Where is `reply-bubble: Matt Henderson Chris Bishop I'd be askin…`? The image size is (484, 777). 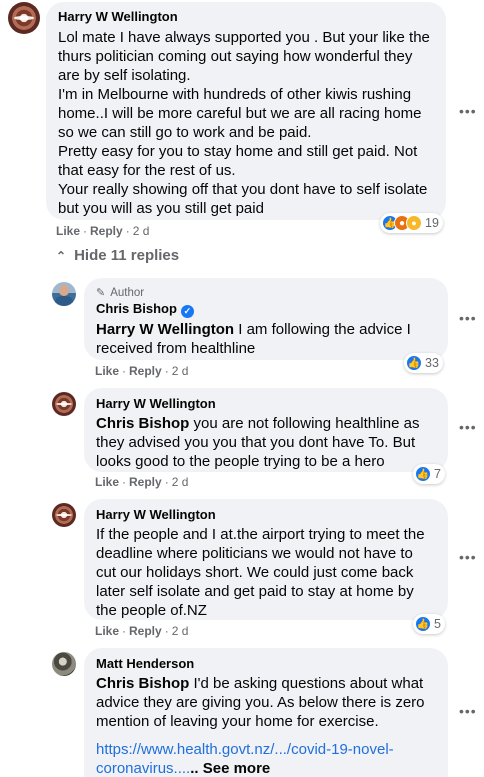 reply-bubble: Matt Henderson Chris Bishop I'd be askin… is located at coordinates (266, 712).